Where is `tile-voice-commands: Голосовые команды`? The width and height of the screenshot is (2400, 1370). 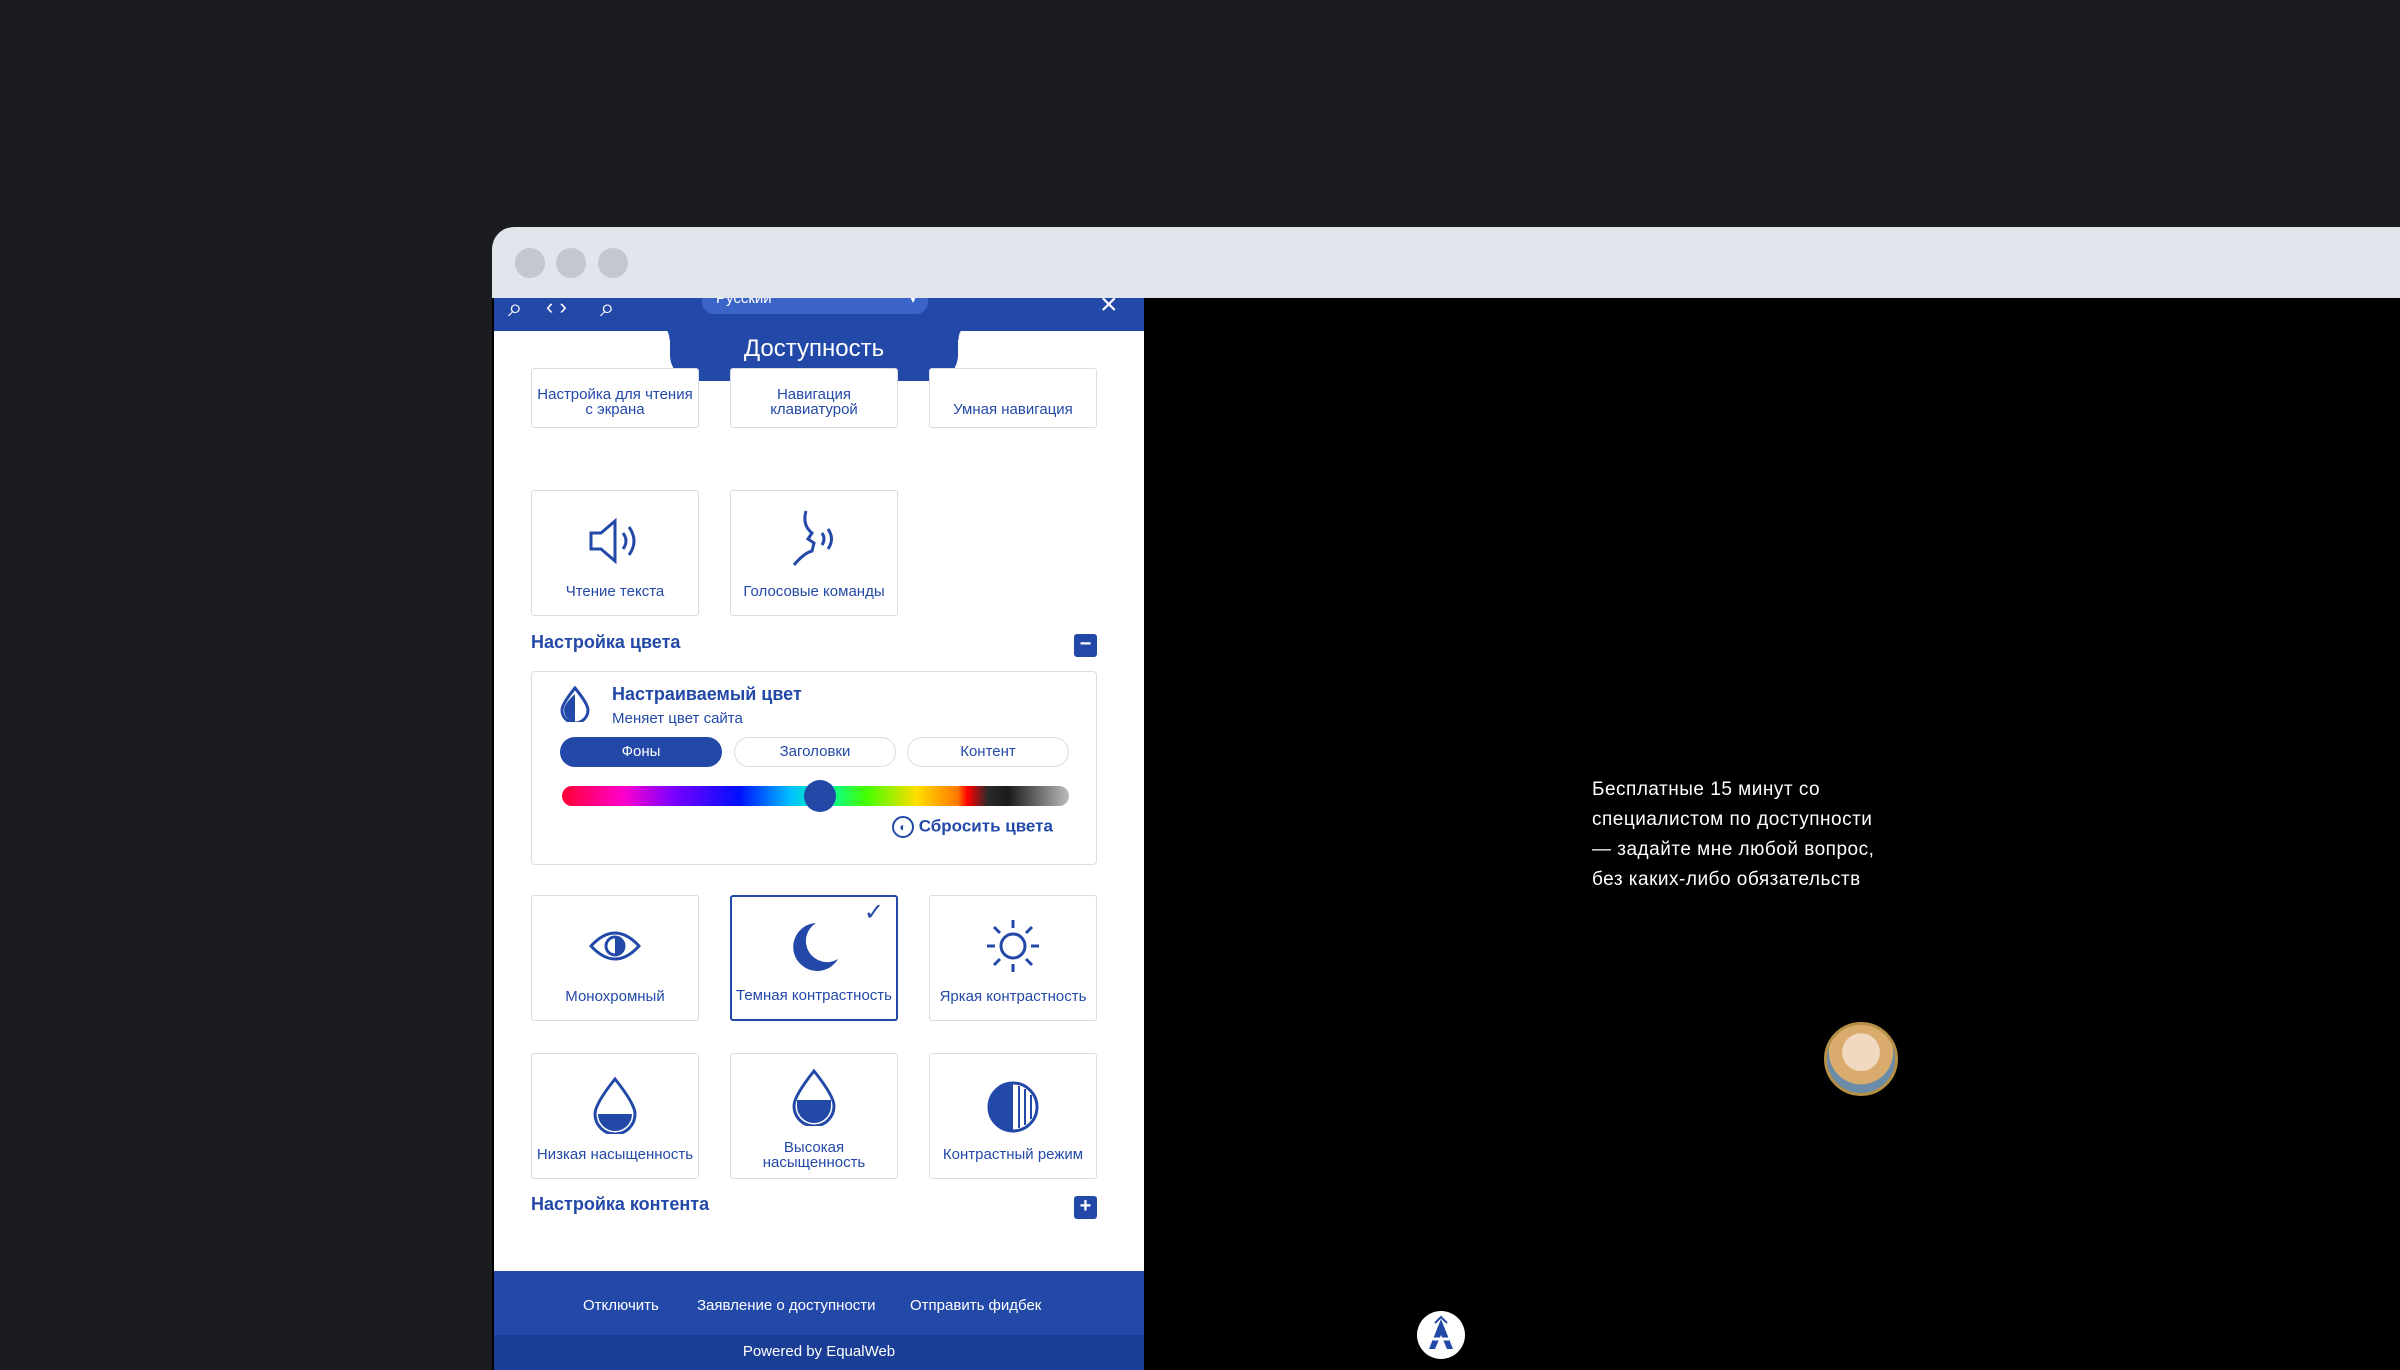 tile-voice-commands: Голосовые команды is located at coordinates (814, 553).